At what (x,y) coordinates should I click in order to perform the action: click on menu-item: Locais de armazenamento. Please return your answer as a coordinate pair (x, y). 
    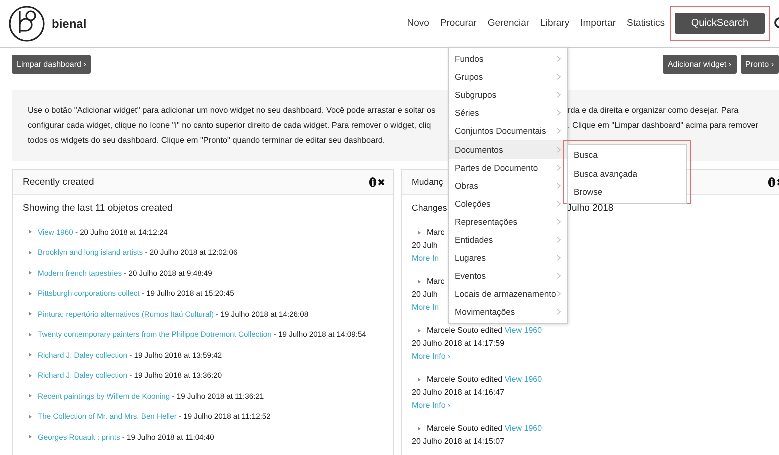
    Looking at the image, I should click on (508, 294).